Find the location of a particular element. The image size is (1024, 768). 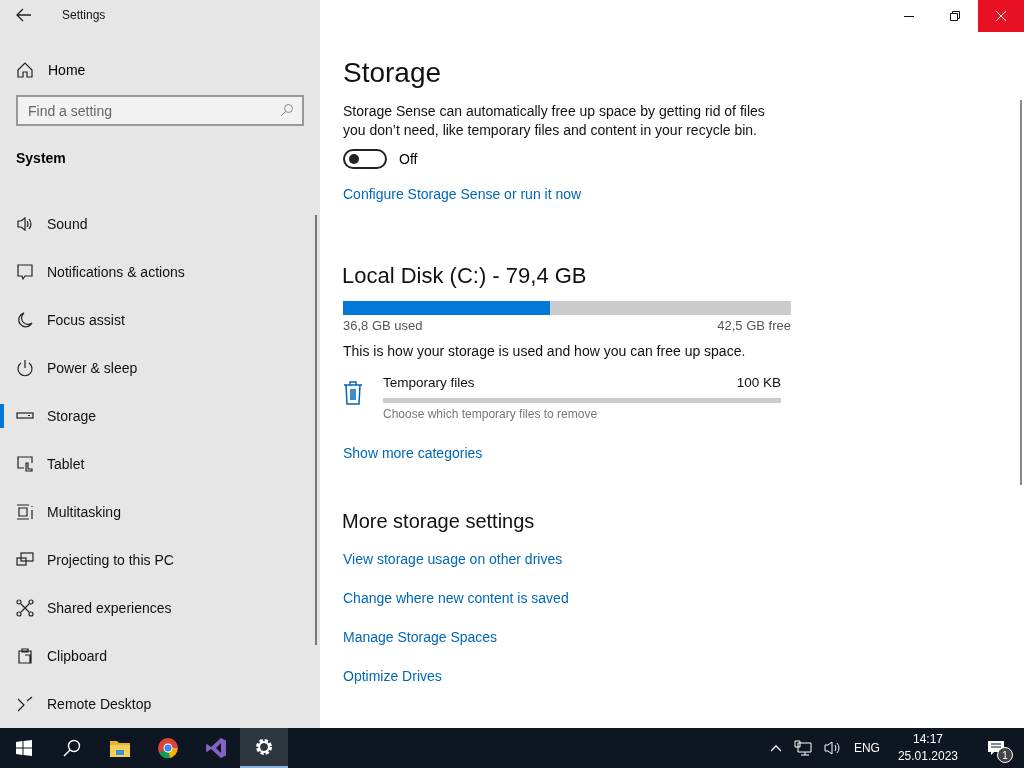

category-hint: Choose which temporary files to remove is located at coordinates (491, 414).